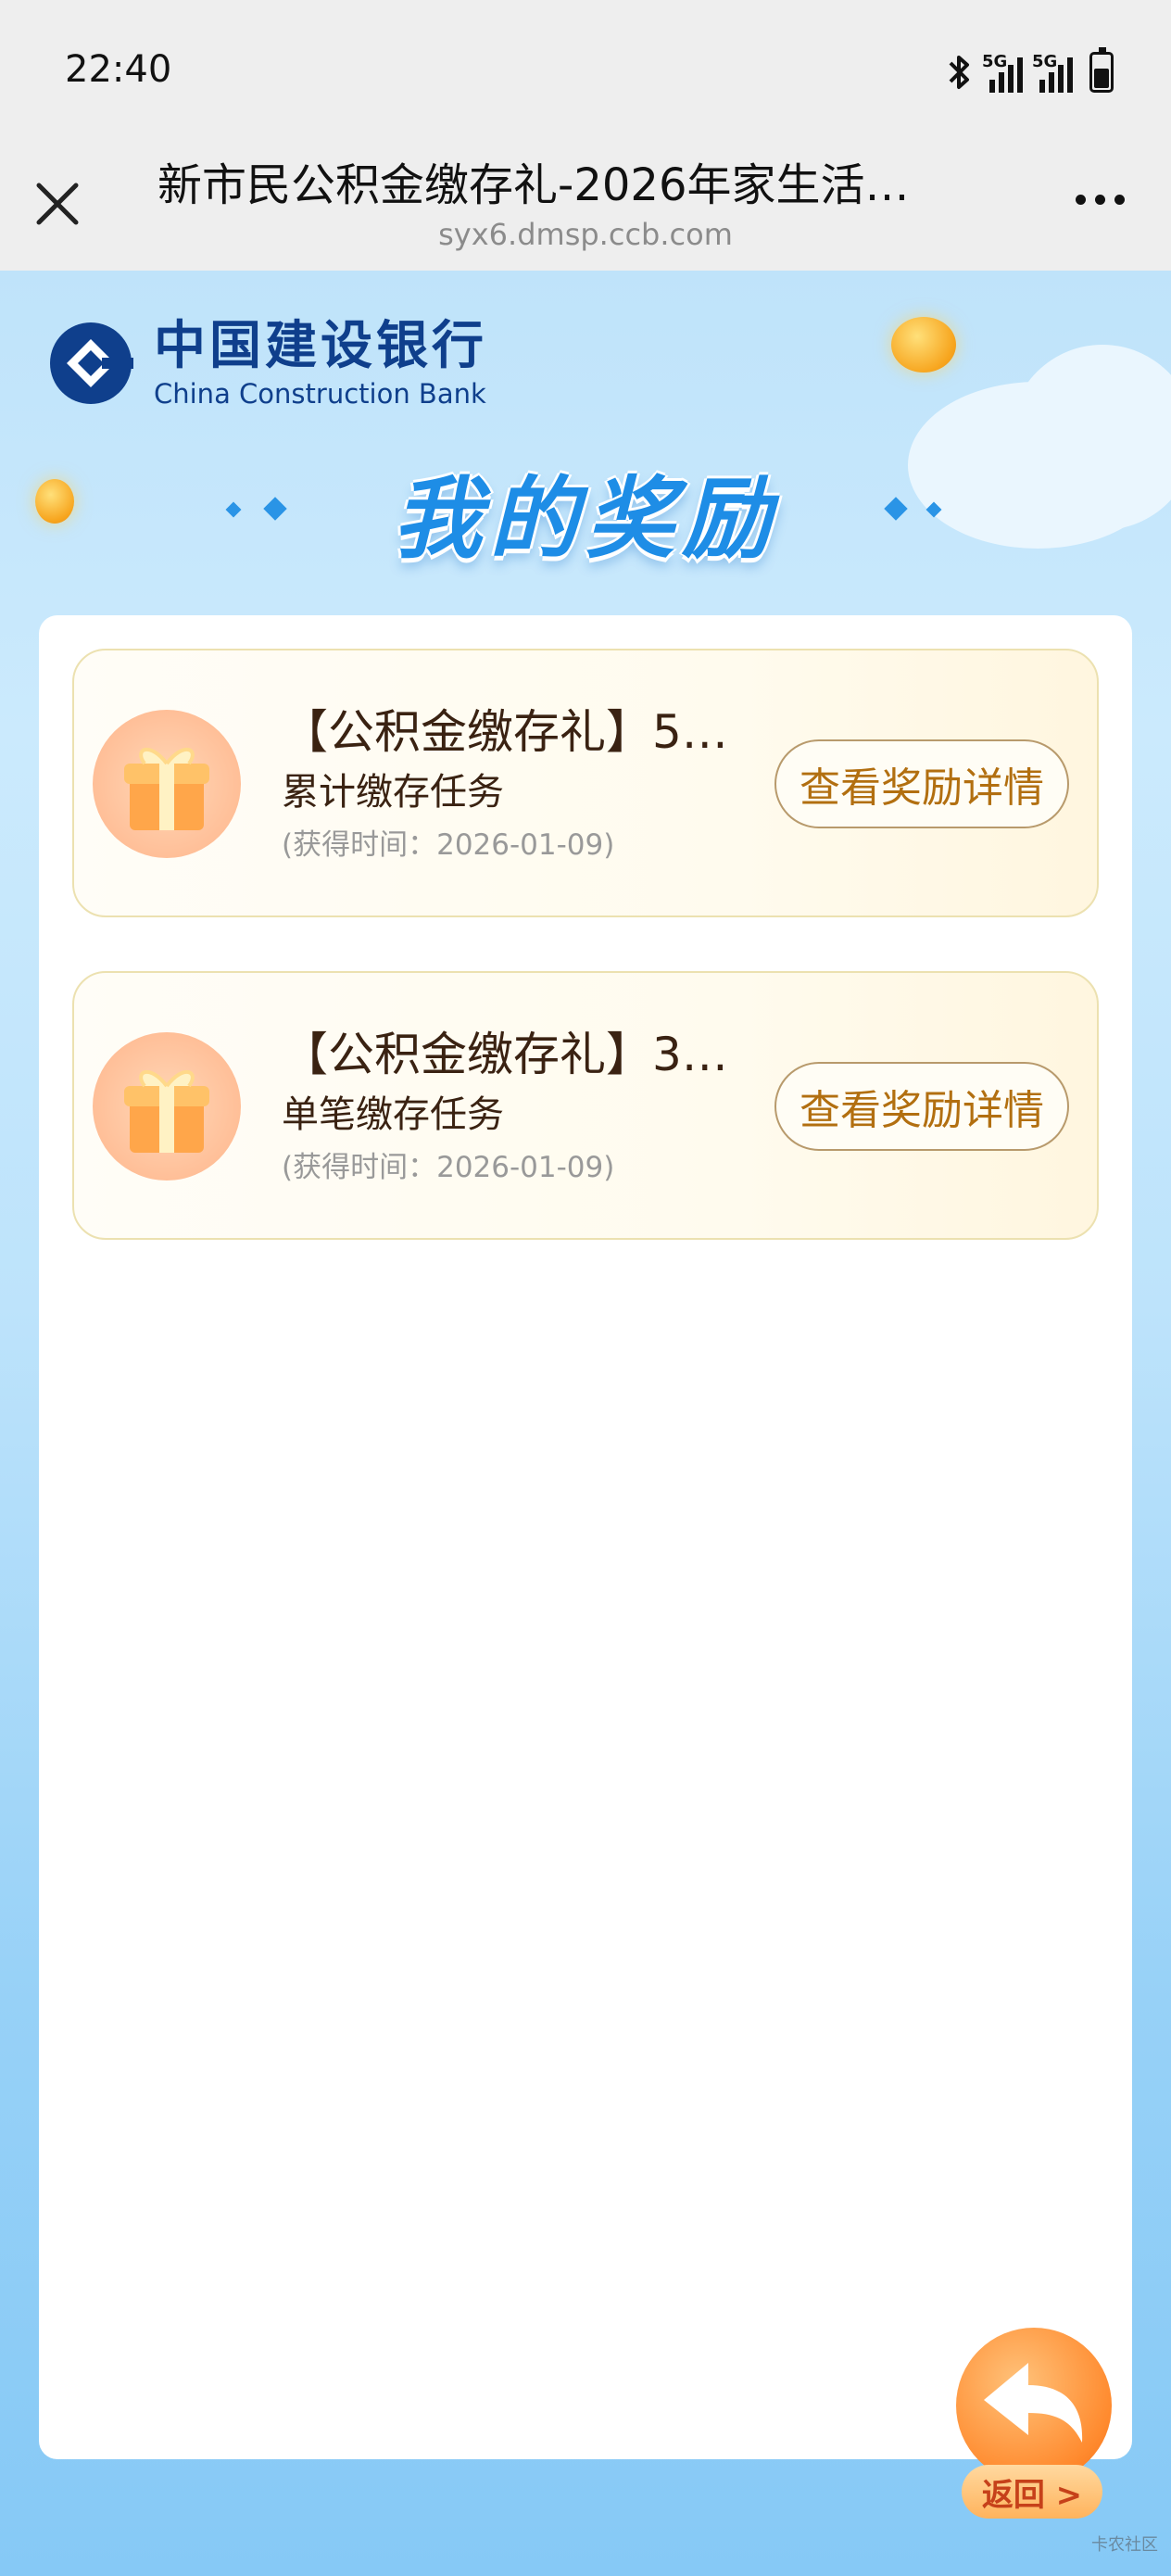 Image resolution: width=1171 pixels, height=2576 pixels. Describe the element at coordinates (585, 234) in the screenshot. I see `page-url: syx6.dmsp.ccb.com` at that location.